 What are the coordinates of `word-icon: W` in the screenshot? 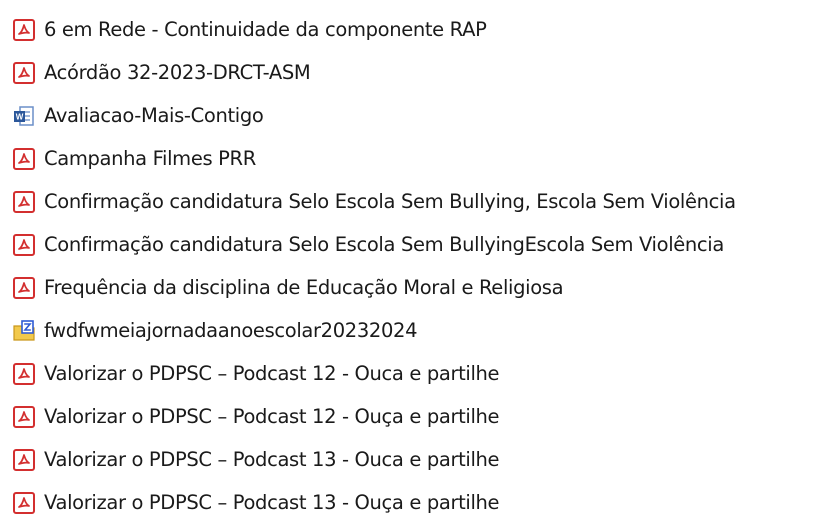 It's located at (24, 116).